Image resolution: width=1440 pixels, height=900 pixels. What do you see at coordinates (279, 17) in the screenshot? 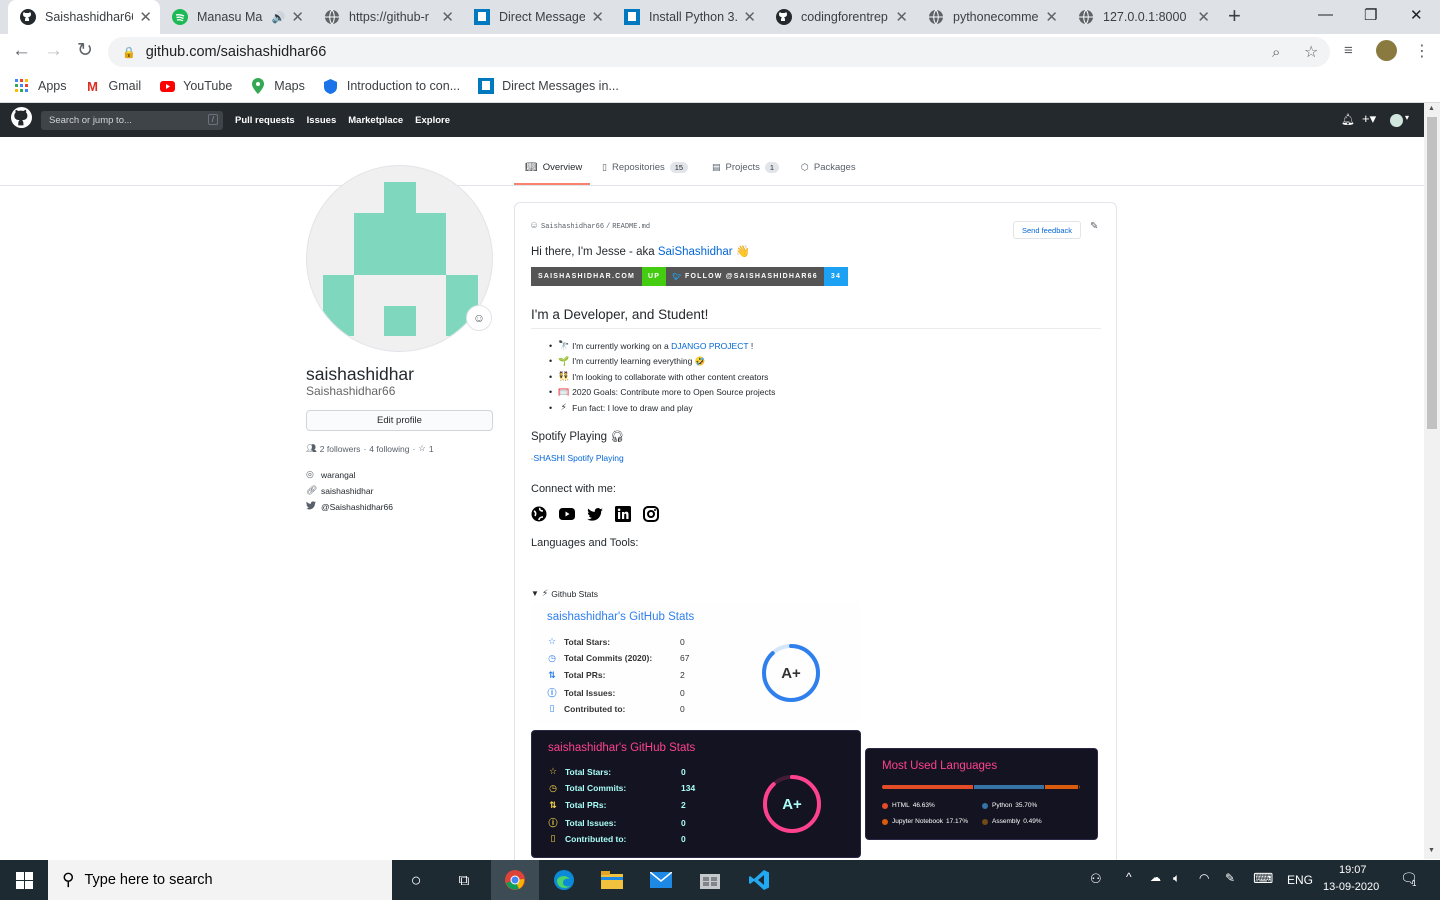
I see `speaker-icon: 🔊` at bounding box center [279, 17].